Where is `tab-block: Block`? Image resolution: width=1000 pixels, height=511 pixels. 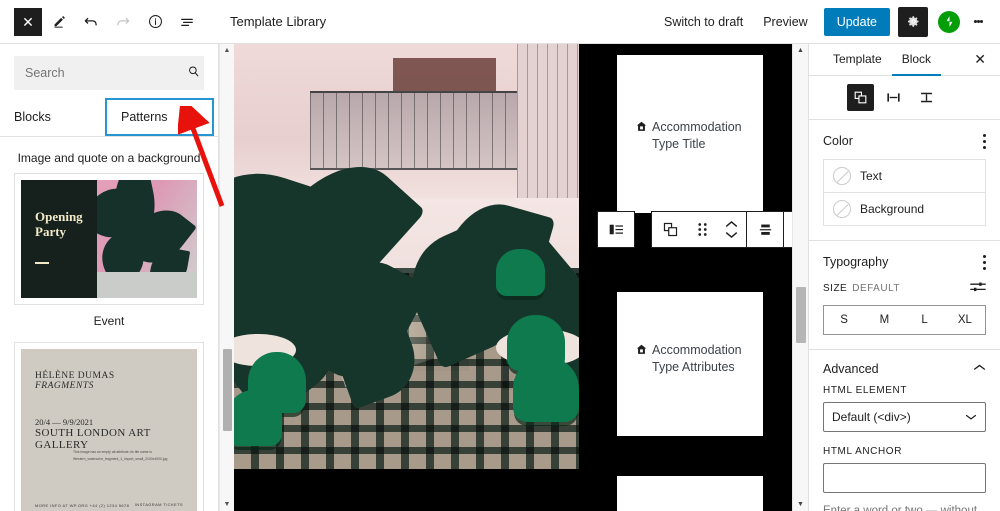
tab-block: Block is located at coordinates (916, 60).